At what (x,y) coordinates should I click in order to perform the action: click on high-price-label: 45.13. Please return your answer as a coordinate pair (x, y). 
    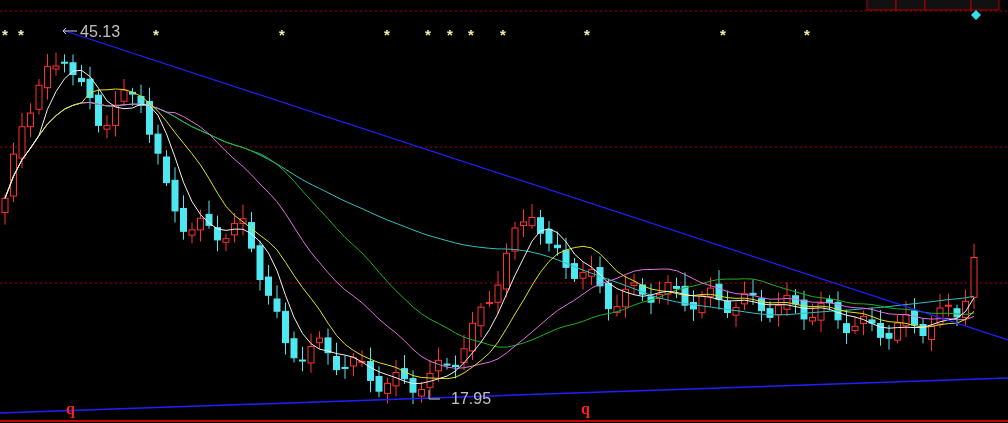
    Looking at the image, I should click on (100, 31).